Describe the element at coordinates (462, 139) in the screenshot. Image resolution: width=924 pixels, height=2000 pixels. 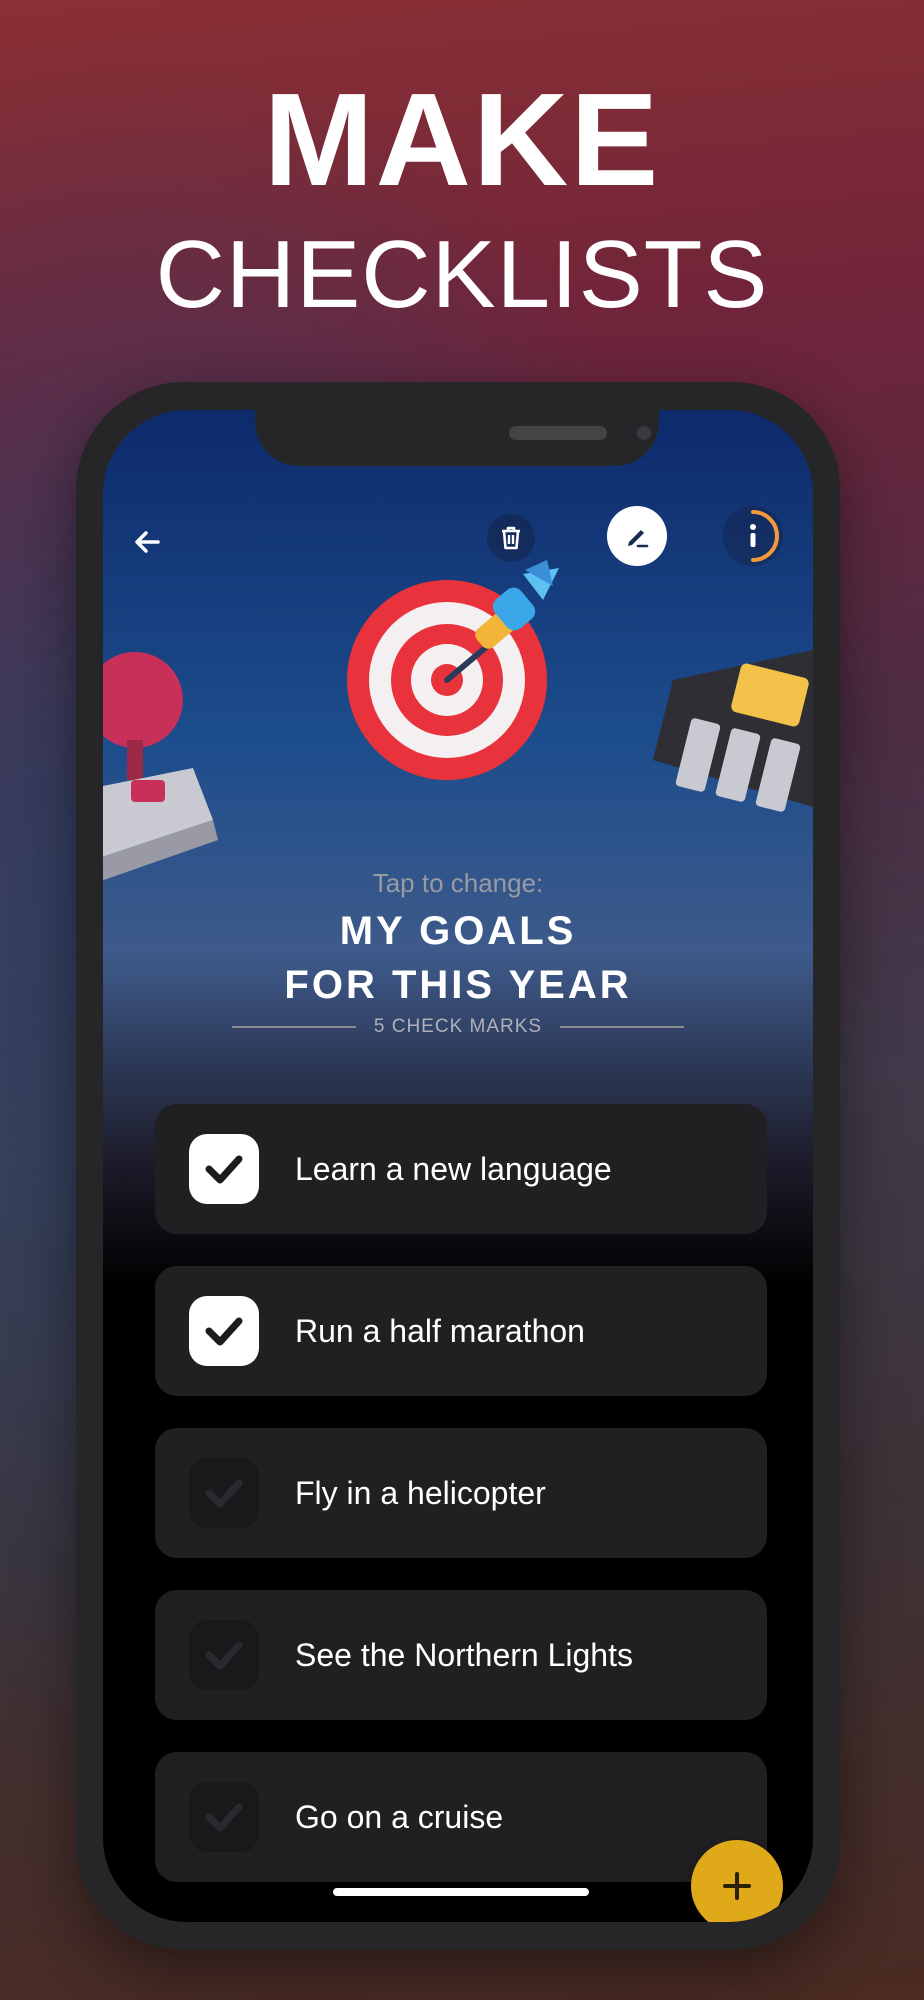
I see `headline-line1: MAKE` at that location.